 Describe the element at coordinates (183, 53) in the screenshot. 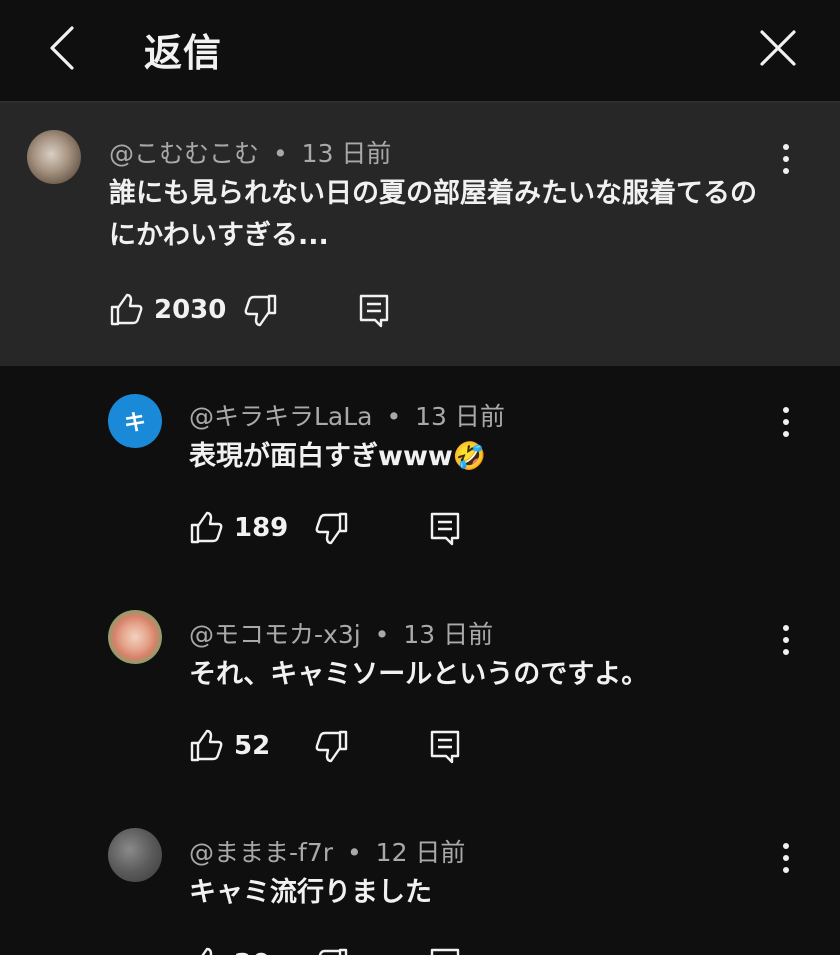

I see `page-title: 返信` at that location.